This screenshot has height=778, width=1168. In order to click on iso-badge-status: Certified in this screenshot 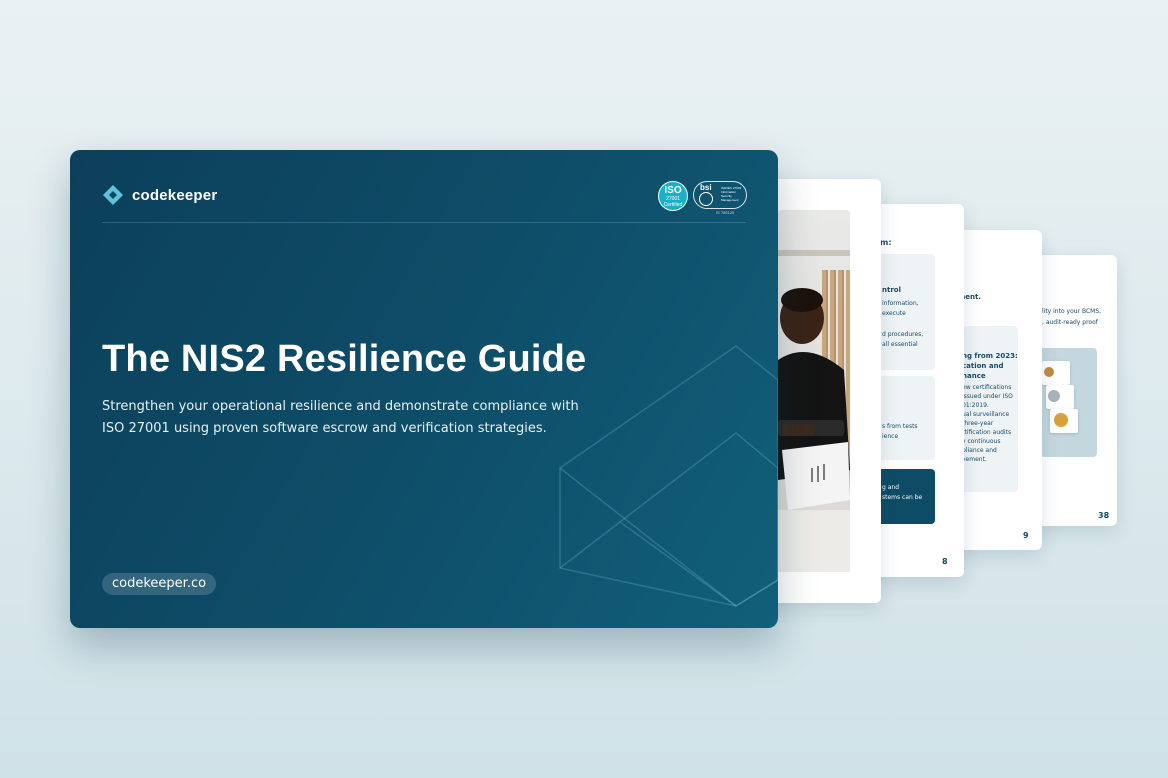, I will do `click(673, 205)`.